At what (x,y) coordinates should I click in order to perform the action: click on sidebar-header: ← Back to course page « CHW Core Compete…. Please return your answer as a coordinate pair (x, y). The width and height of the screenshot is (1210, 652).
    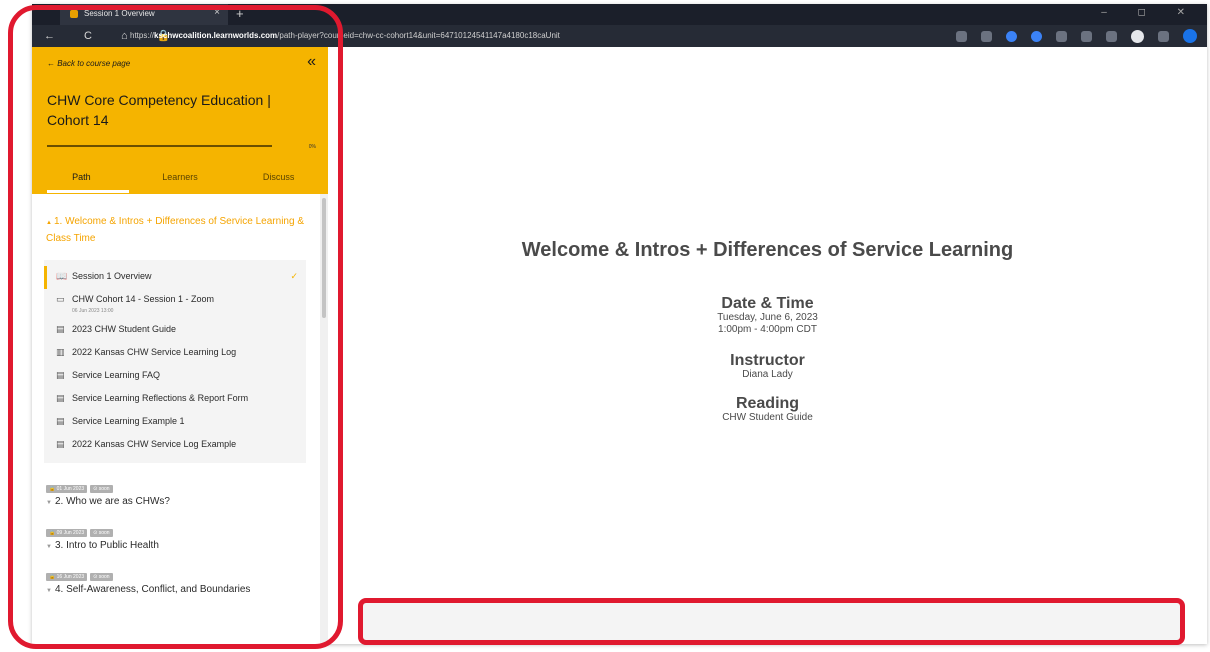
    Looking at the image, I should click on (180, 120).